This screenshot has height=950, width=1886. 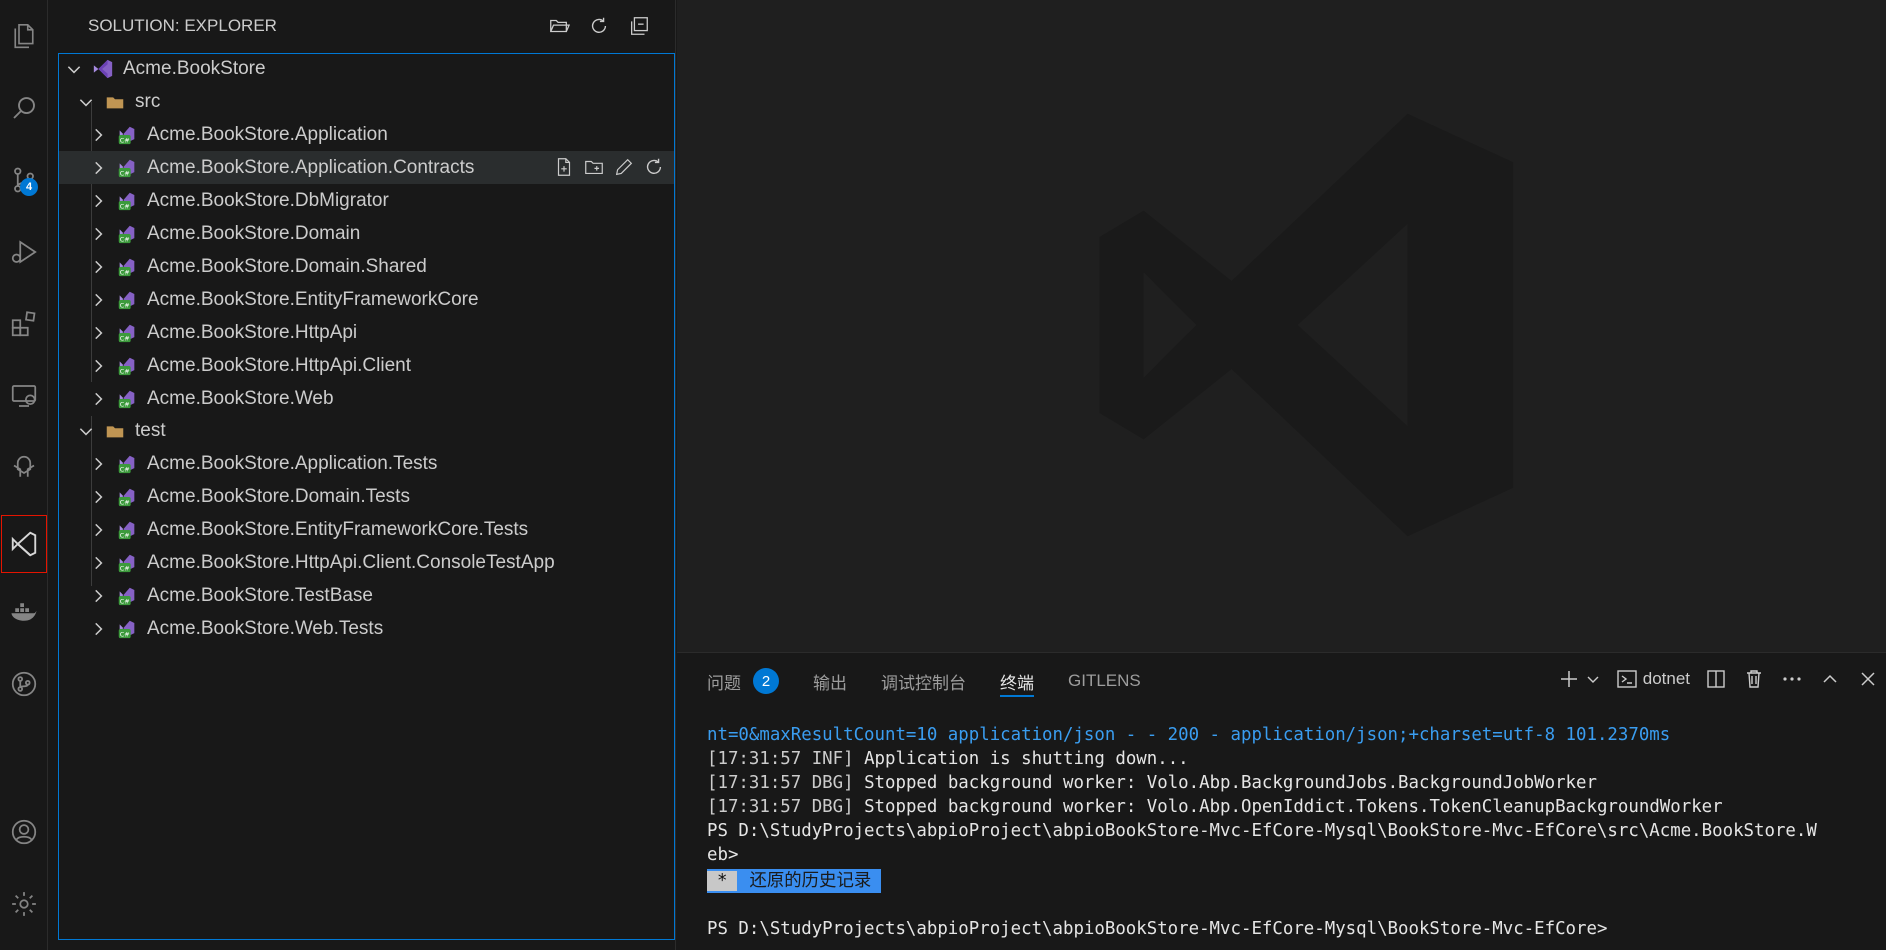 What do you see at coordinates (1868, 679) in the screenshot?
I see `close-panel-icon` at bounding box center [1868, 679].